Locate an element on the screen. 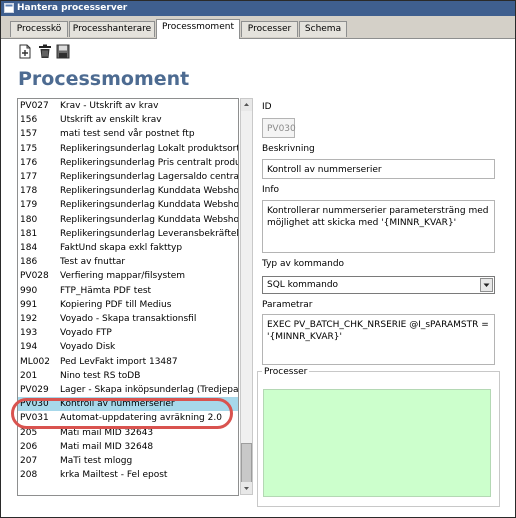  list-item: 156 Utskrift av enskilt krav is located at coordinates (128, 120).